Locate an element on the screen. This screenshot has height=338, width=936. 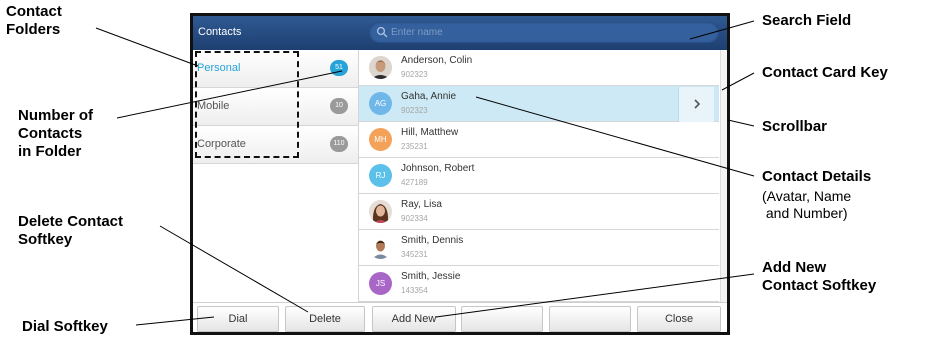
callout-line: Softkey is located at coordinates (45, 239).